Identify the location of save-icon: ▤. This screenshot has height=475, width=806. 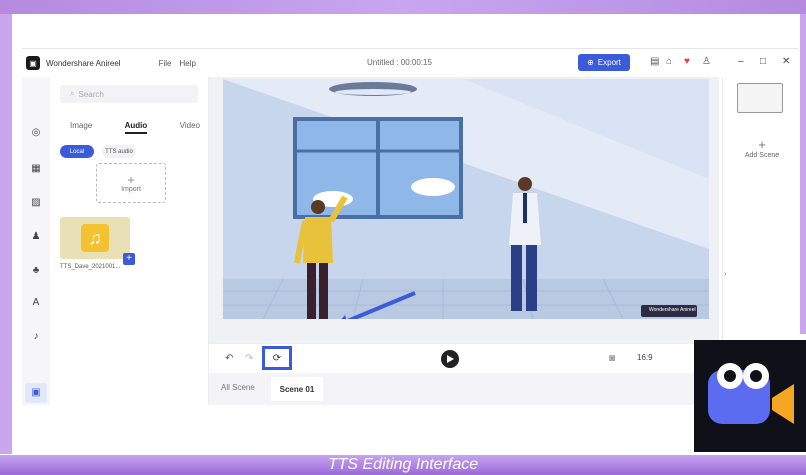
(654, 61).